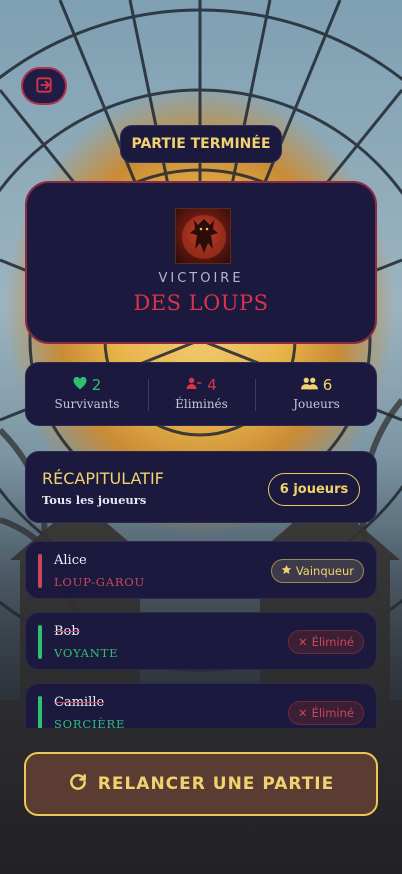  What do you see at coordinates (316, 404) in the screenshot?
I see `stat-label: Joueurs` at bounding box center [316, 404].